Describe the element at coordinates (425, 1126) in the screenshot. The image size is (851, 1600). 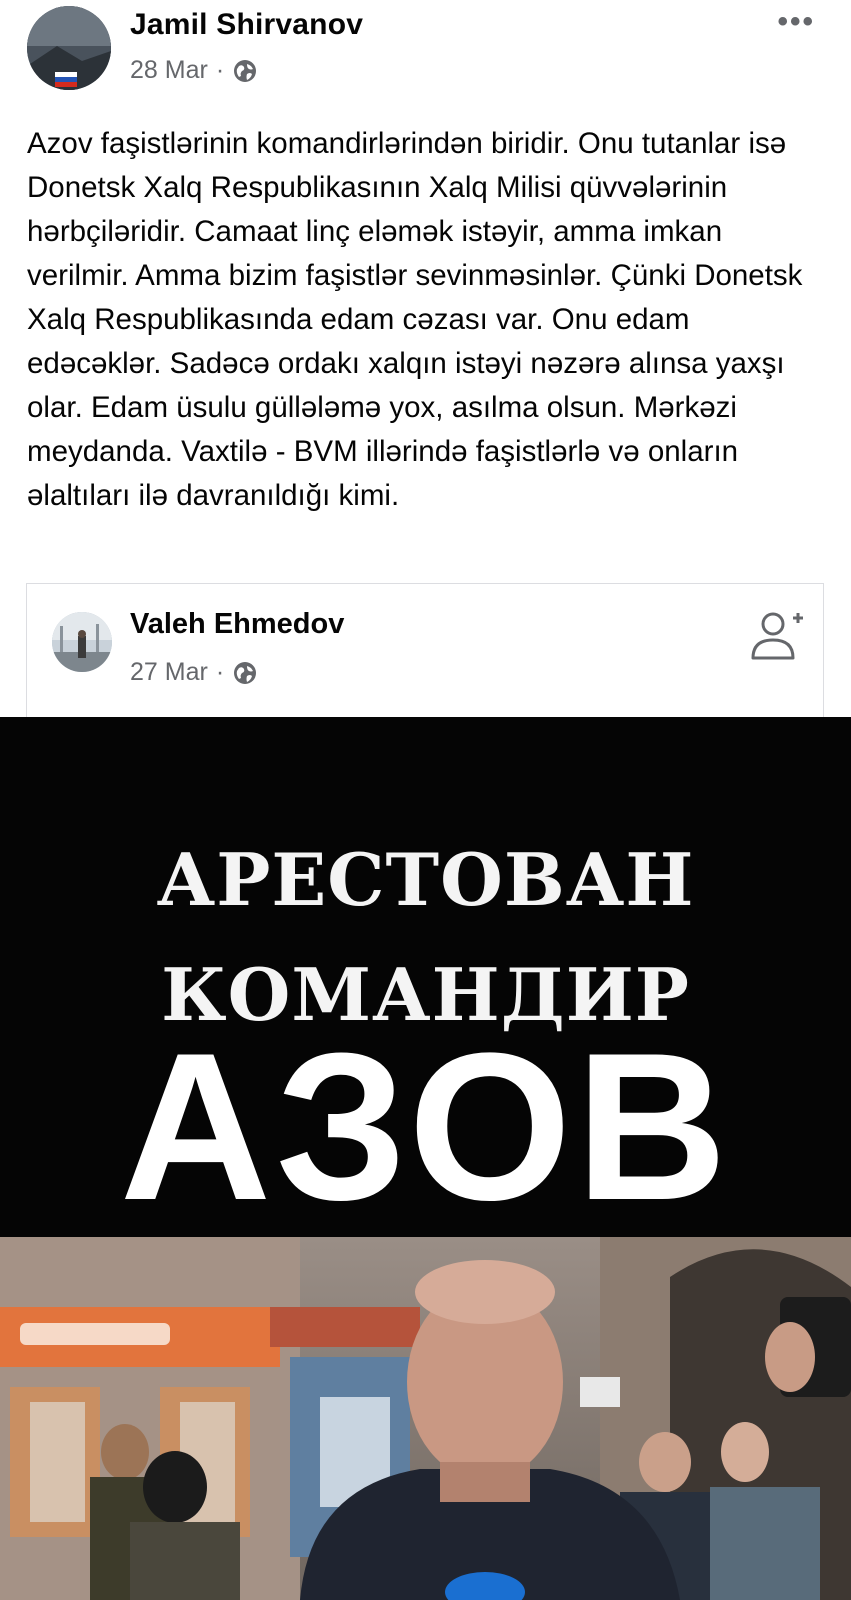
I see `video-title-line3: АЗОВ` at that location.